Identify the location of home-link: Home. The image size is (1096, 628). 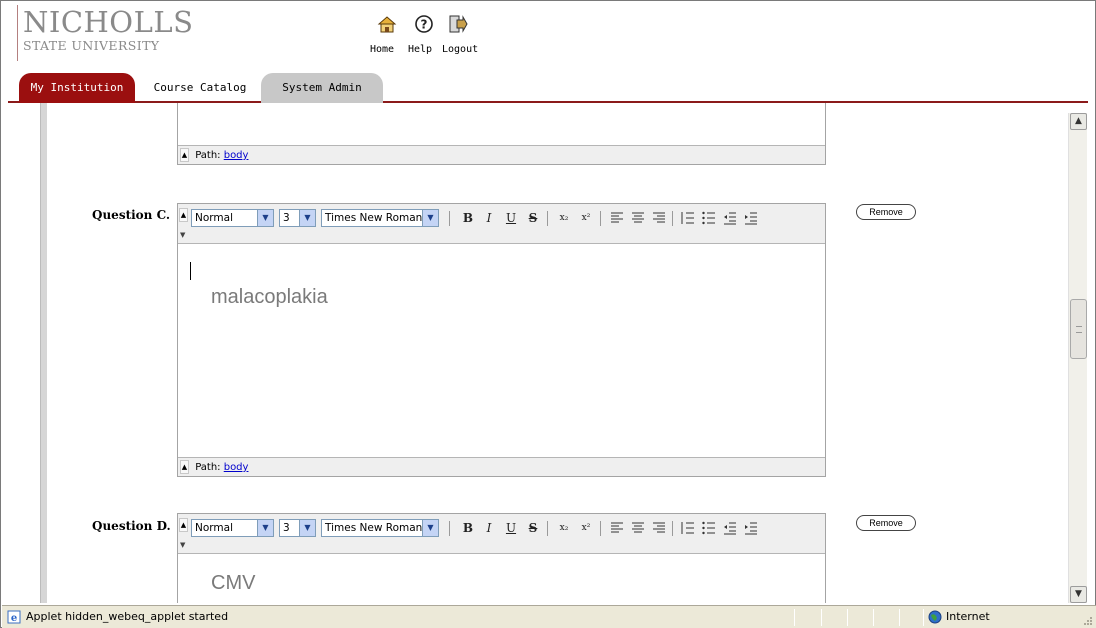
(382, 49).